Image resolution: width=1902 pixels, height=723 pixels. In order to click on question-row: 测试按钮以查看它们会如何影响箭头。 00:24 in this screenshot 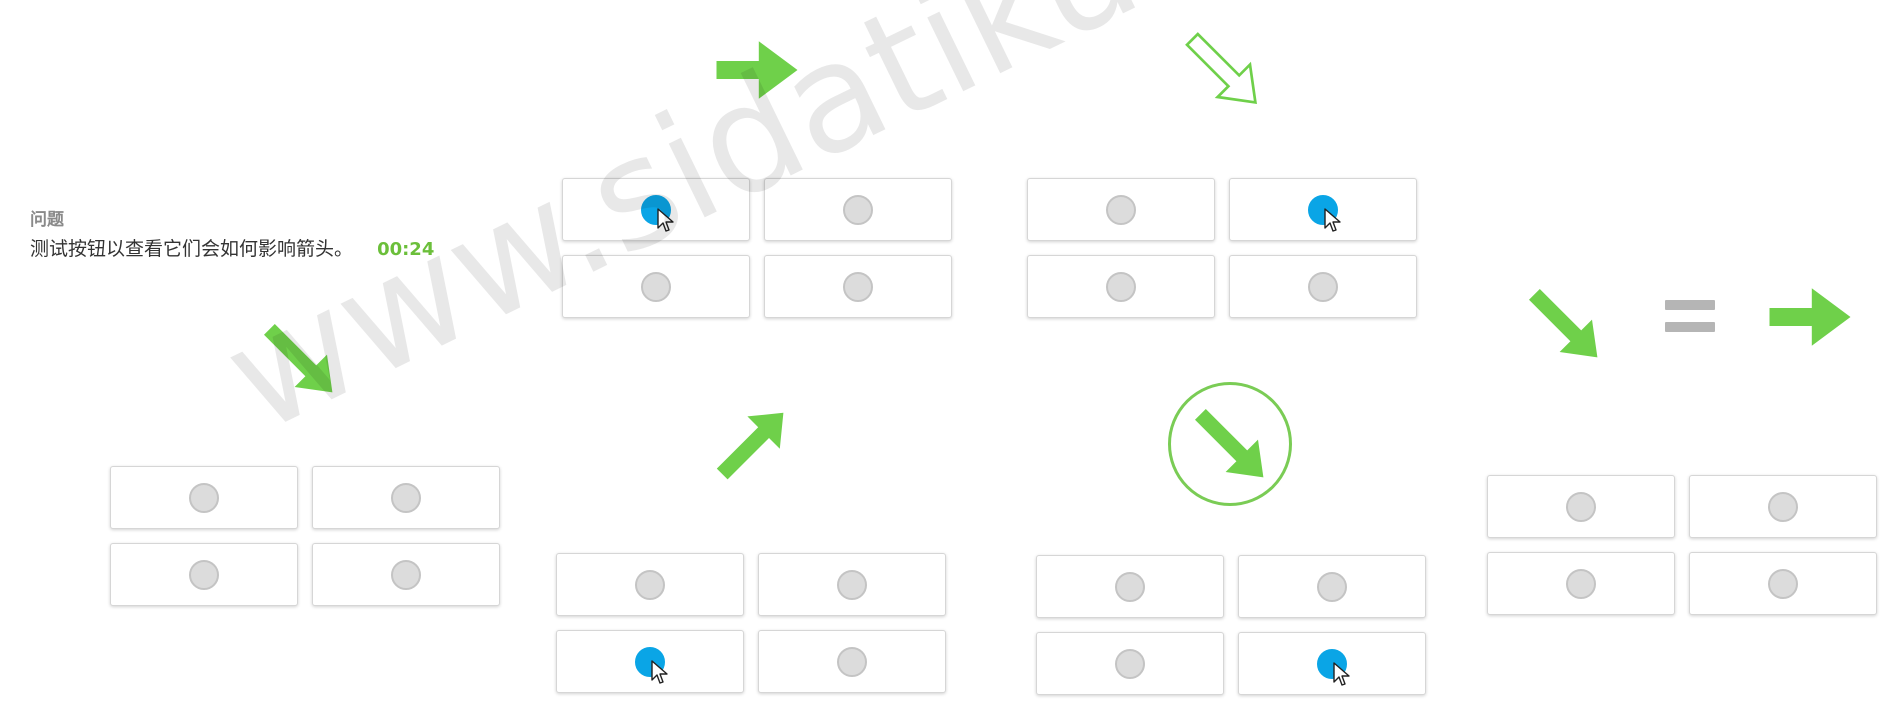, I will do `click(232, 247)`.